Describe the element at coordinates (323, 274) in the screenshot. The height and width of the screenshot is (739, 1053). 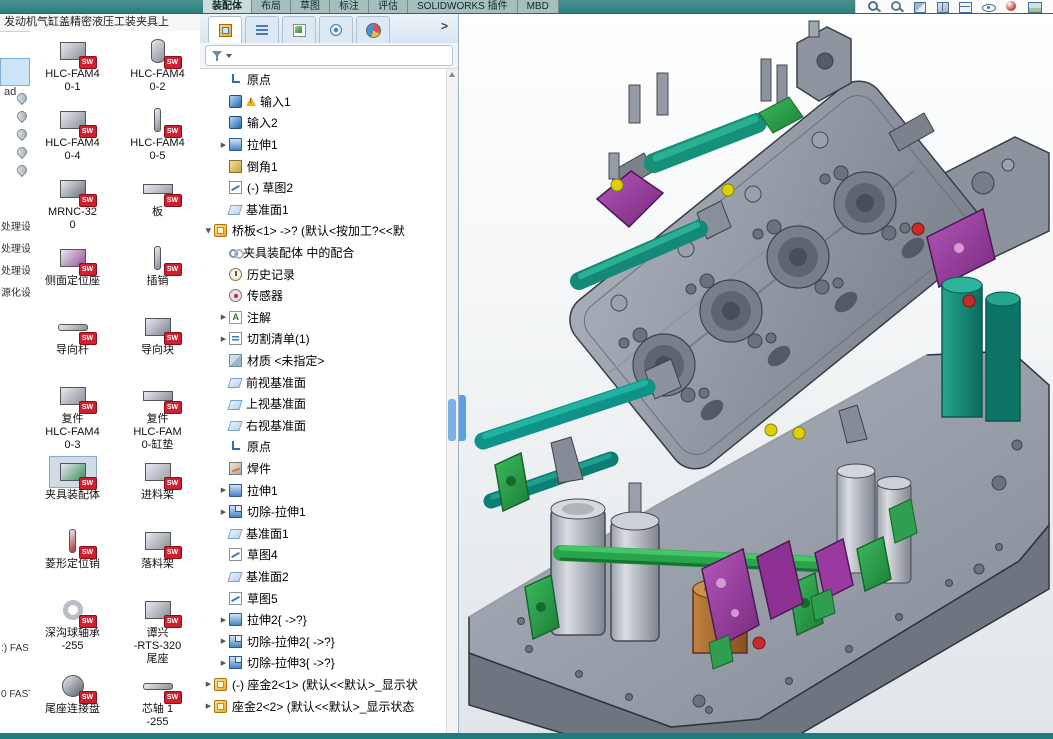
I see `tree-item: 历史记录` at that location.